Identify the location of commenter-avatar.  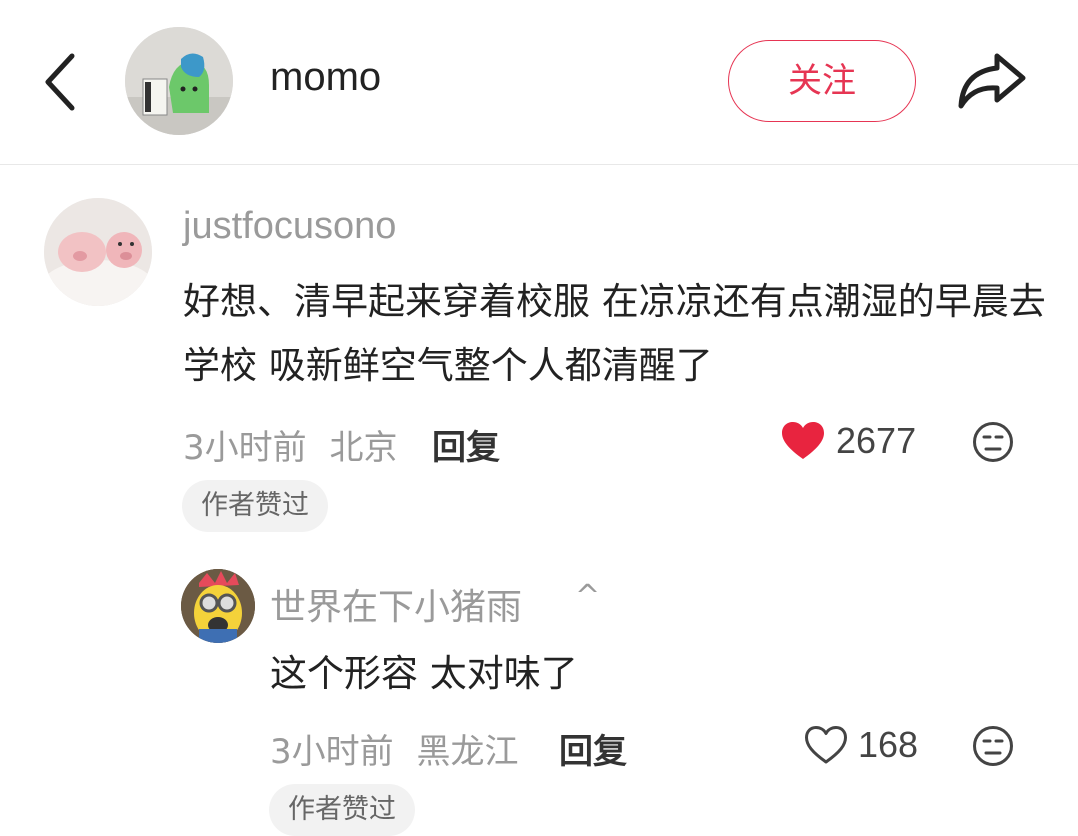
(98, 252).